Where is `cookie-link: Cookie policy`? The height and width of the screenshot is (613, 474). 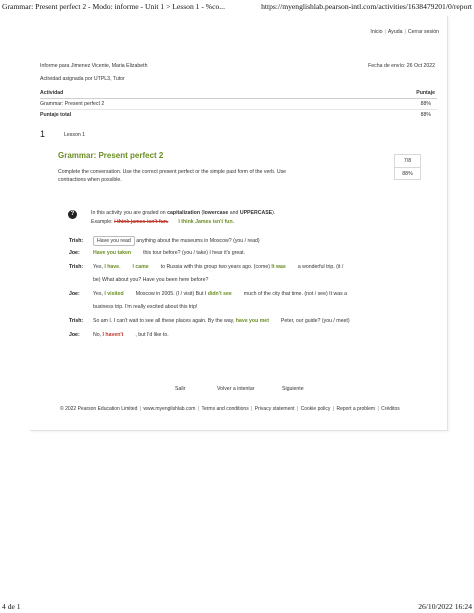 cookie-link: Cookie policy is located at coordinates (316, 409).